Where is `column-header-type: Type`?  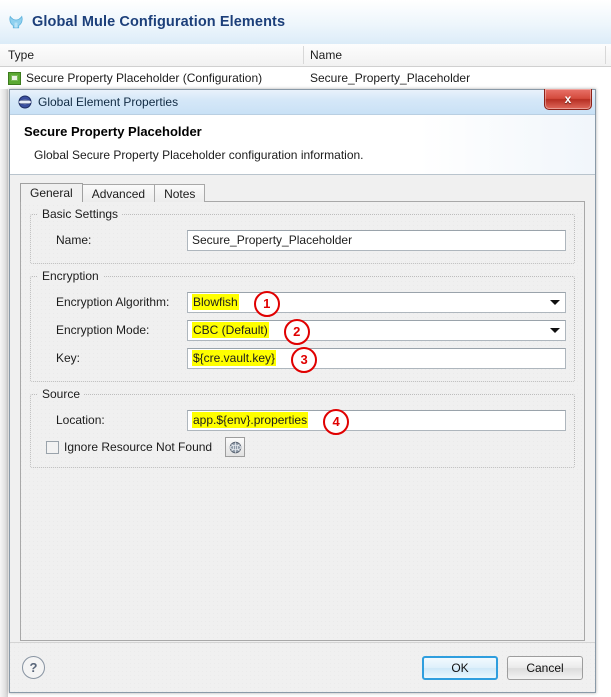
column-header-type: Type is located at coordinates (151, 55).